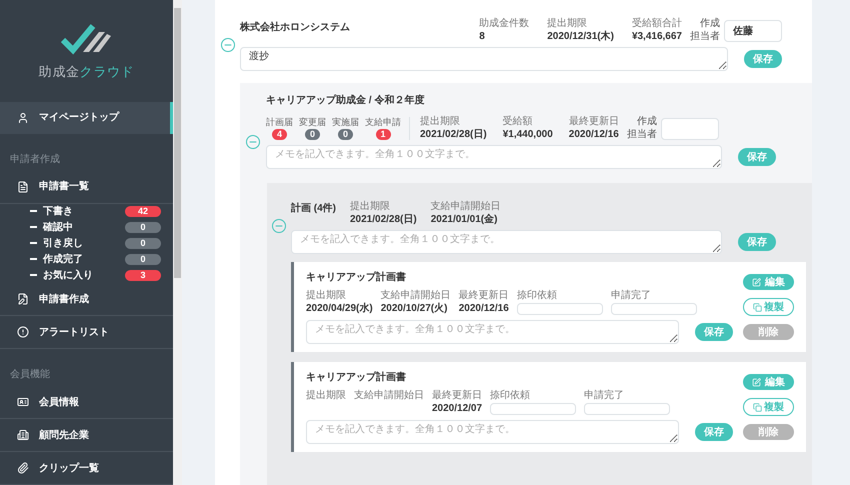 This screenshot has height=485, width=850. Describe the element at coordinates (356, 277) in the screenshot. I see `document-title: キャリアアップ計画書` at that location.